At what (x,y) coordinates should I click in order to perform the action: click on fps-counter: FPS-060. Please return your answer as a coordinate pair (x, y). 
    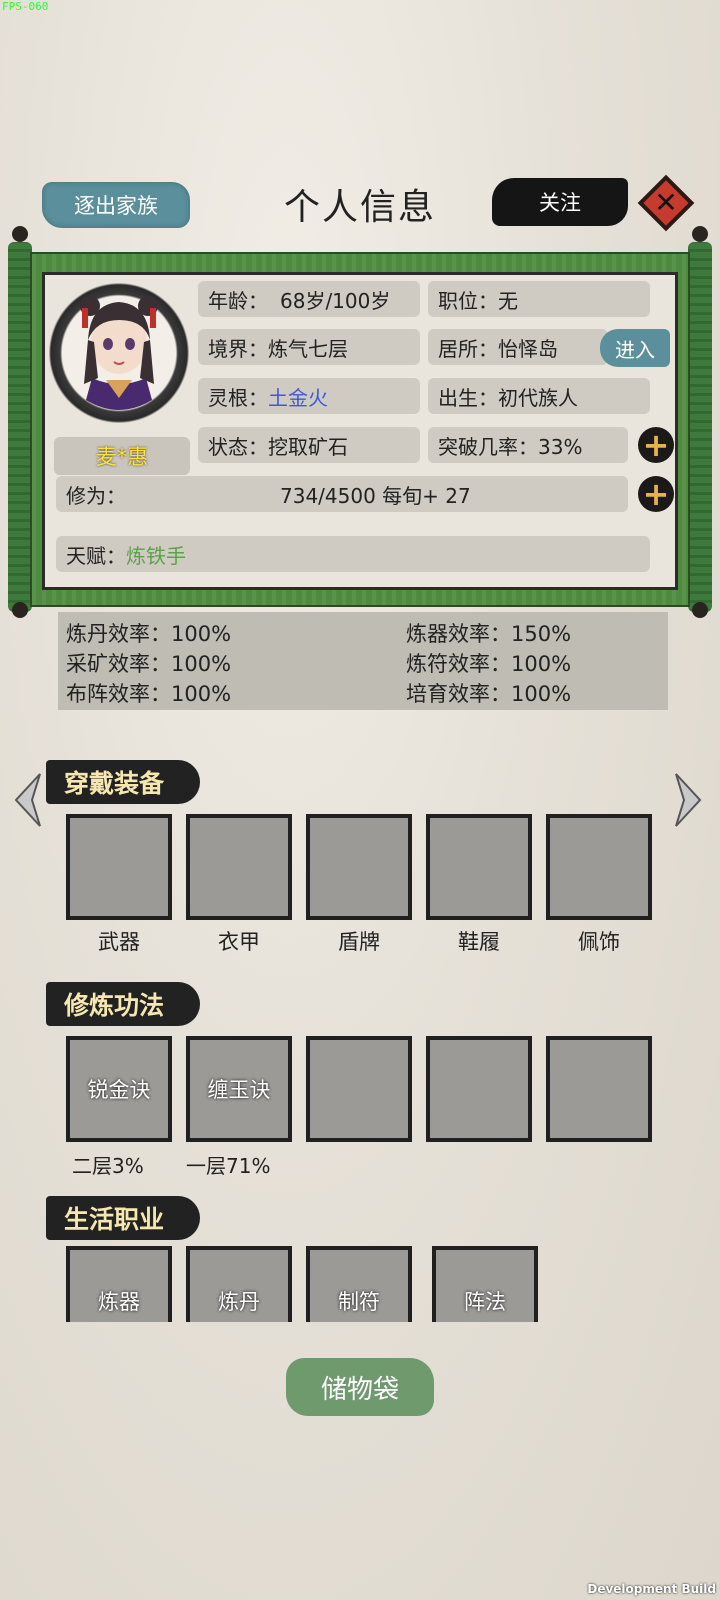
    Looking at the image, I should click on (25, 6).